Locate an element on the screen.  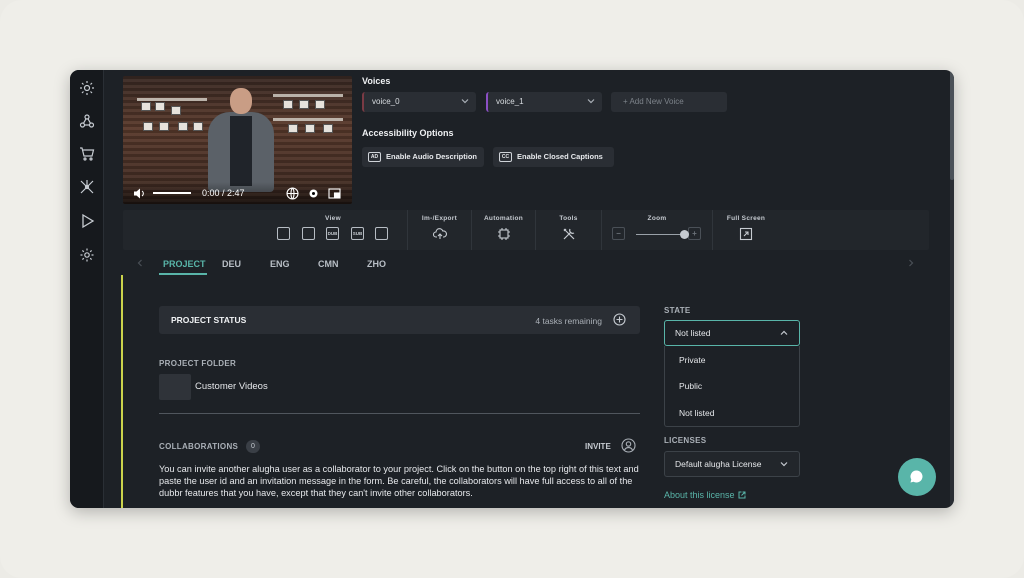
chat-button is located at coordinates (917, 477).